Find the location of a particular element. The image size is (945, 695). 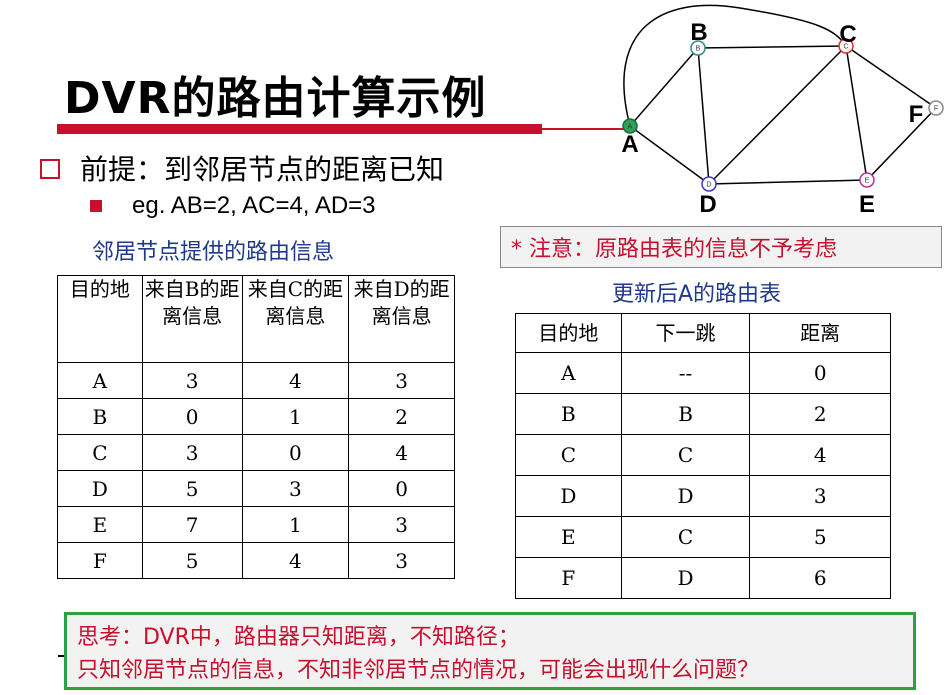

table-row: A -- 0 is located at coordinates (703, 373).